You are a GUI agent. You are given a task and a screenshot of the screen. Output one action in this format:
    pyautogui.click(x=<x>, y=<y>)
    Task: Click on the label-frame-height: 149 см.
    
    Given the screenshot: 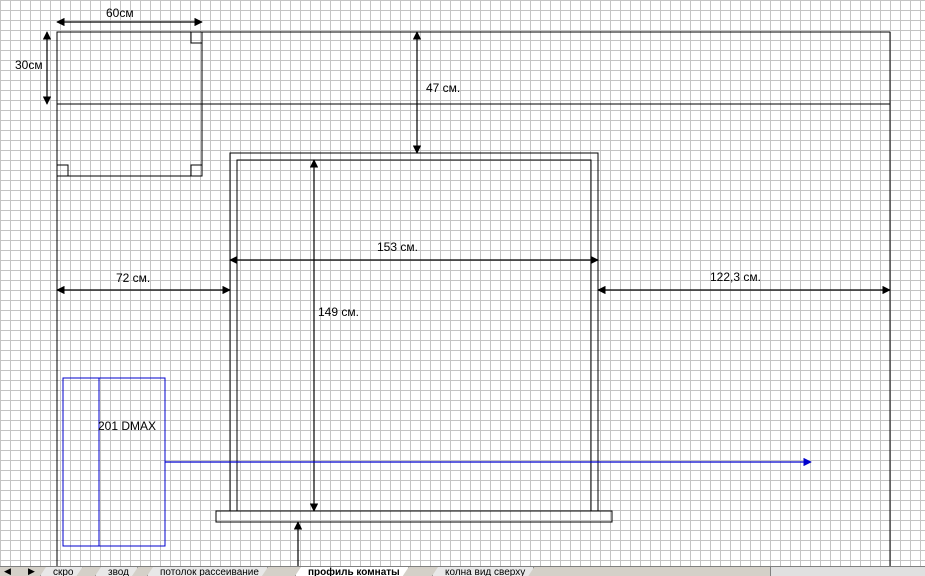 What is the action you would take?
    pyautogui.click(x=338, y=312)
    